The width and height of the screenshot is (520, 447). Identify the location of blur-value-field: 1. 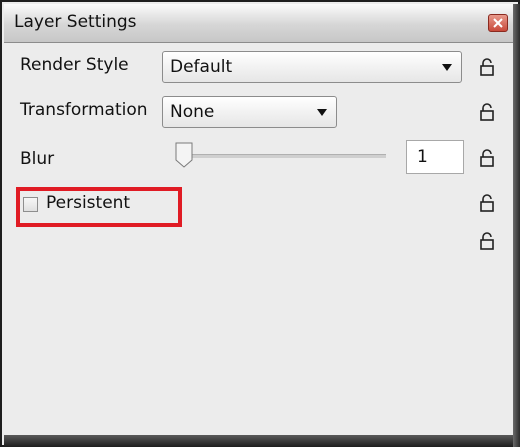
(435, 157).